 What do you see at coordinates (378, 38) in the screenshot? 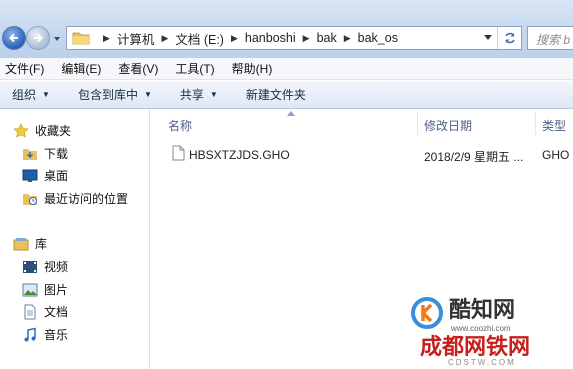
I see `breadcrumb-bak-os: bak_os` at bounding box center [378, 38].